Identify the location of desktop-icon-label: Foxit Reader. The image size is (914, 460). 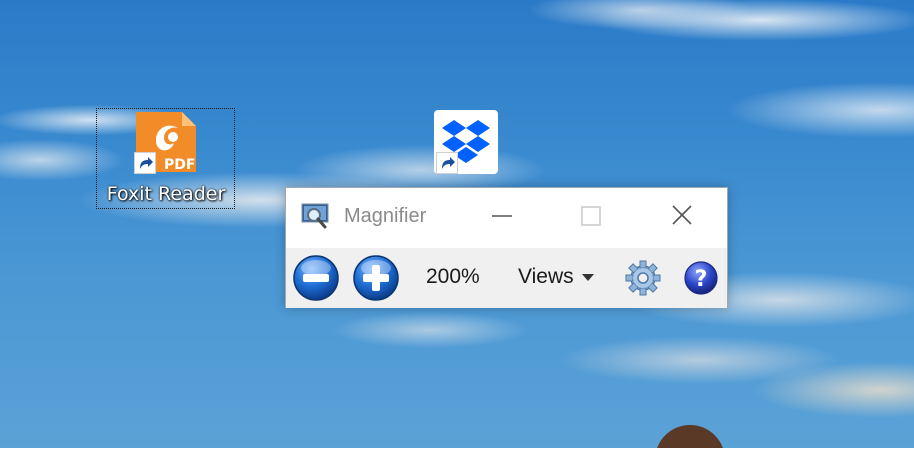
(166, 194).